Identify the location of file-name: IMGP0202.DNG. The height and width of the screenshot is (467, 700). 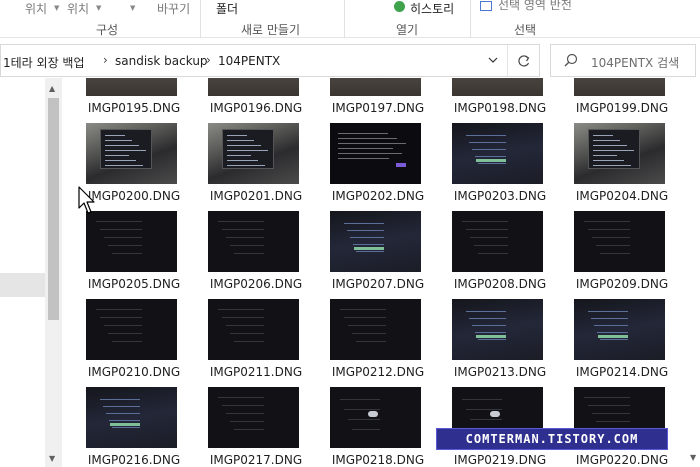
(378, 196).